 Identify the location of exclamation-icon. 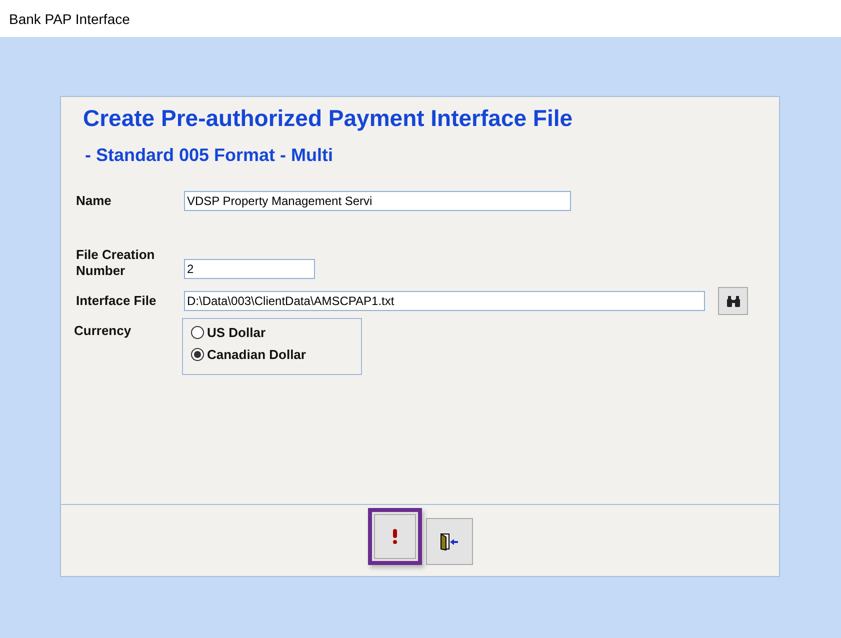
(395, 536).